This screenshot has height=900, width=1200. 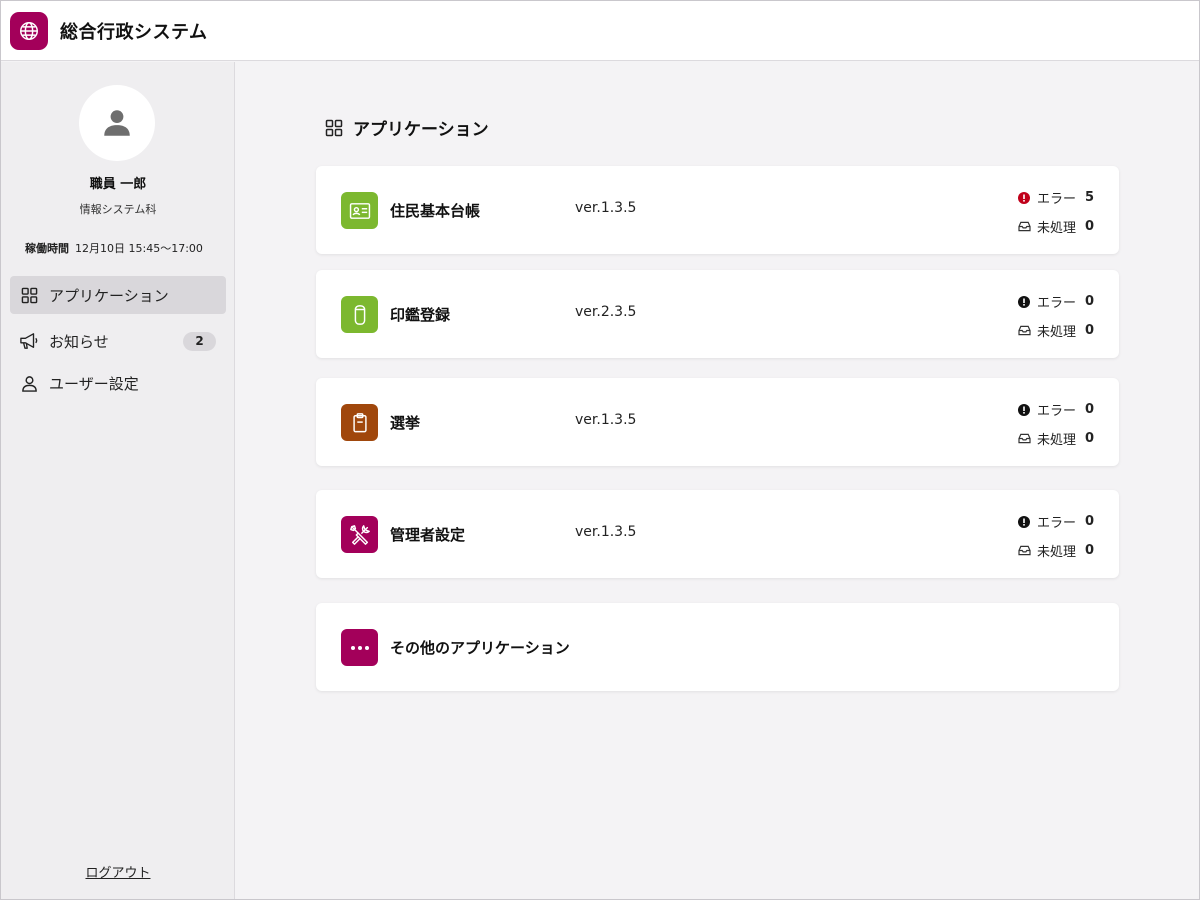 I want to click on app-name: 管理者設定, so click(x=427, y=534).